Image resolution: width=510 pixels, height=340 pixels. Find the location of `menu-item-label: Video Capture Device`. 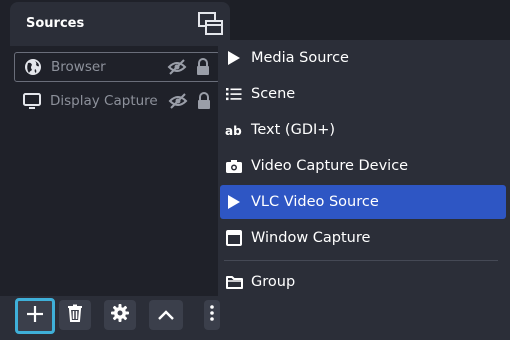

menu-item-label: Video Capture Device is located at coordinates (330, 166).